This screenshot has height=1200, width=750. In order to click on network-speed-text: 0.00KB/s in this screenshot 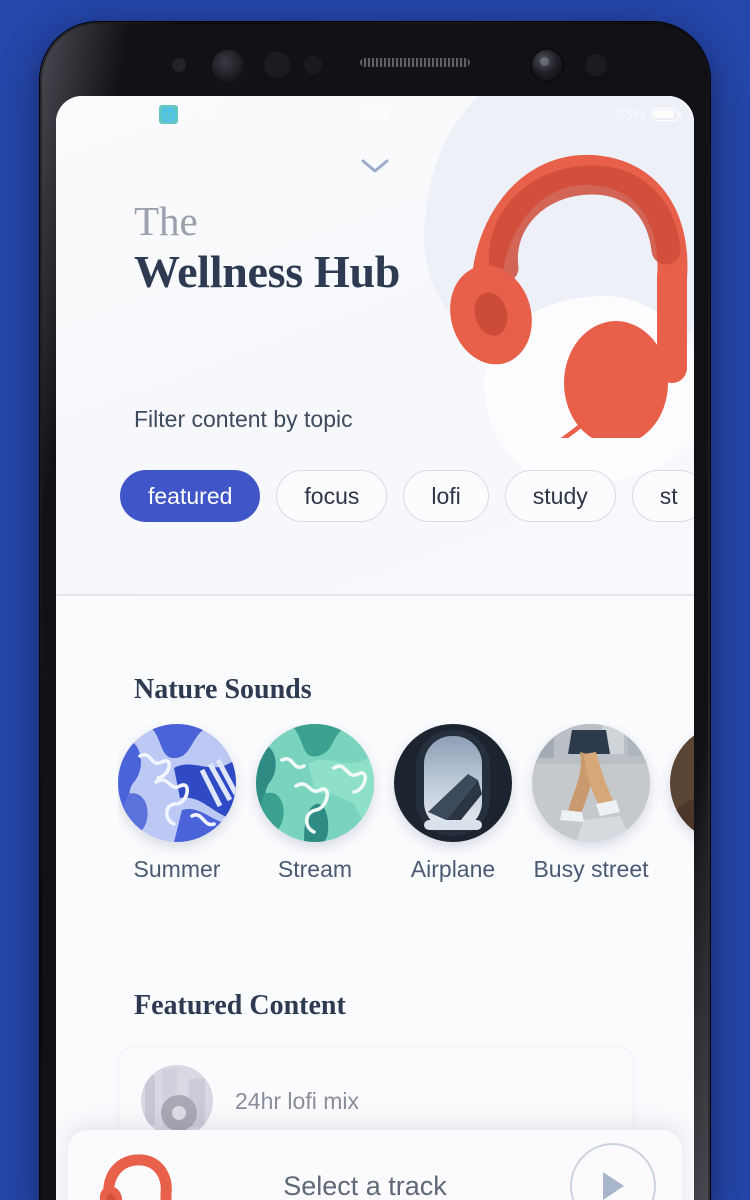, I will do `click(103, 114)`.